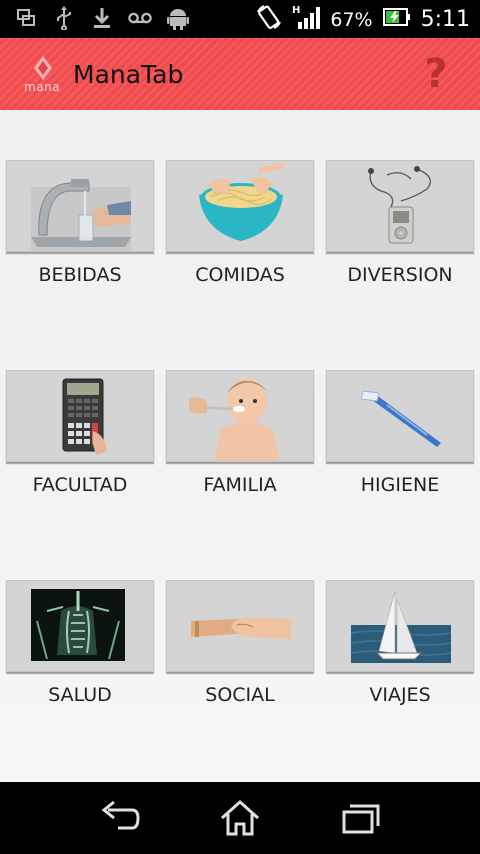  Describe the element at coordinates (26, 18) in the screenshot. I see `screen-mirror-icon` at that location.